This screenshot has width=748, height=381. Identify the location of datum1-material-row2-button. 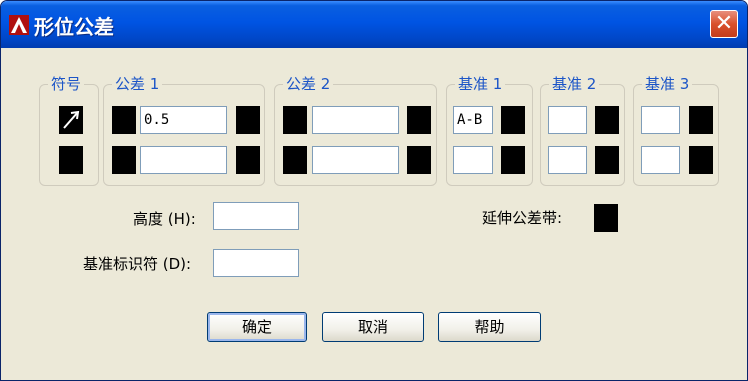
(513, 160).